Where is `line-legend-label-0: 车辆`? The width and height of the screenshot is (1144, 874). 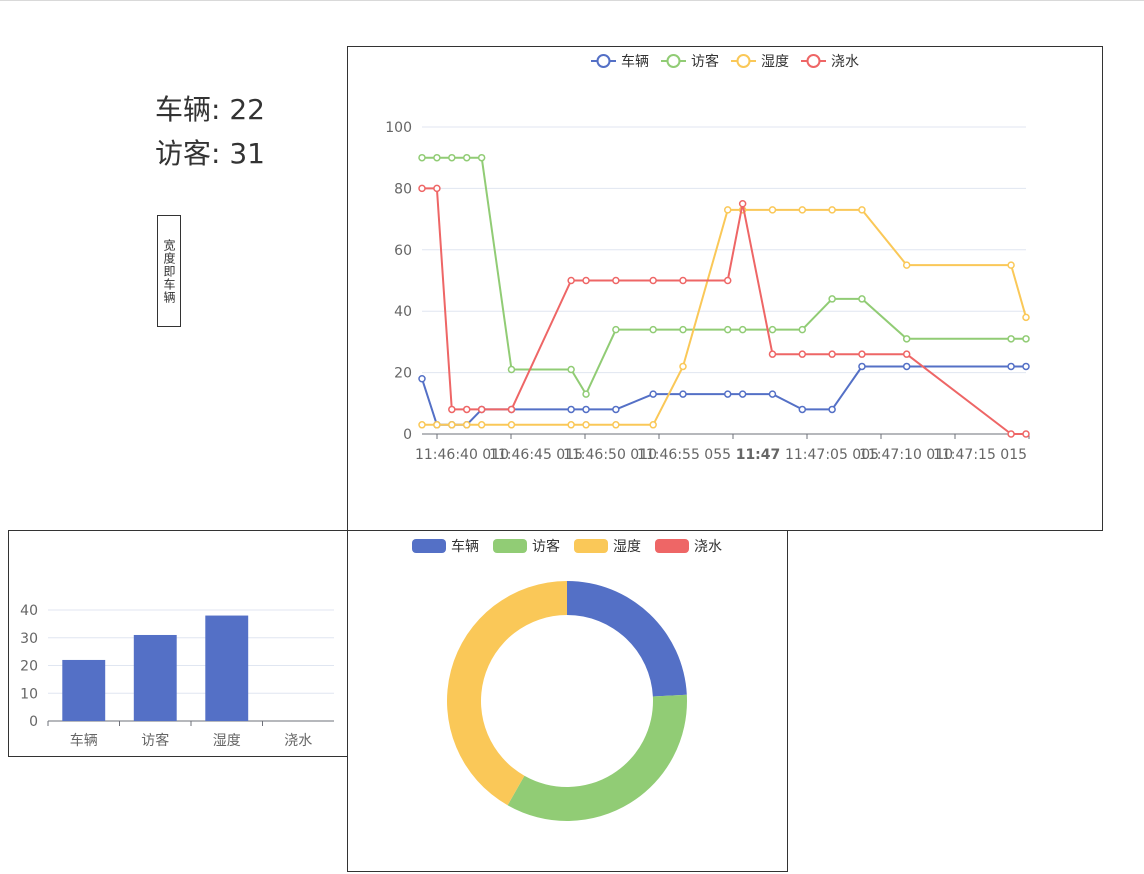
line-legend-label-0: 车辆 is located at coordinates (635, 61).